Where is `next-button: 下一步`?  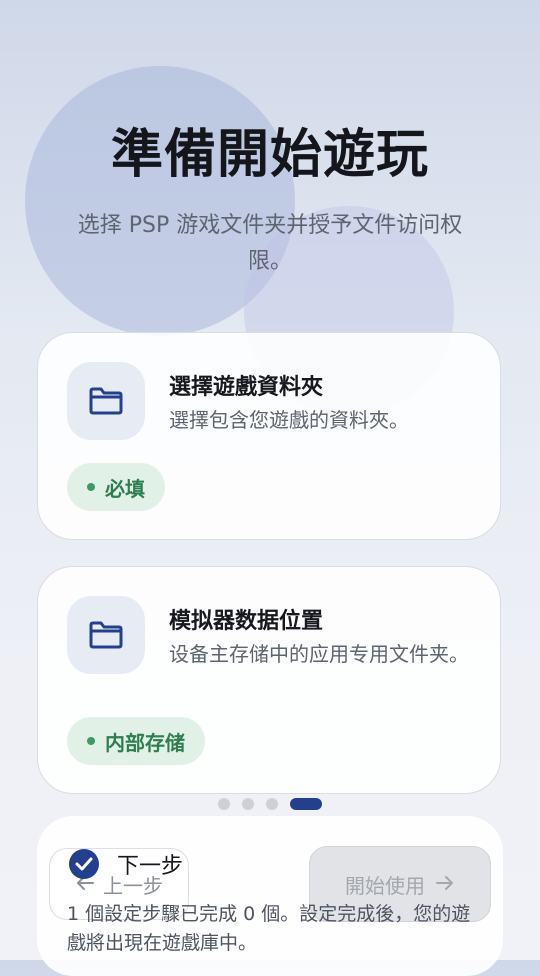
next-button: 下一步 is located at coordinates (126, 864).